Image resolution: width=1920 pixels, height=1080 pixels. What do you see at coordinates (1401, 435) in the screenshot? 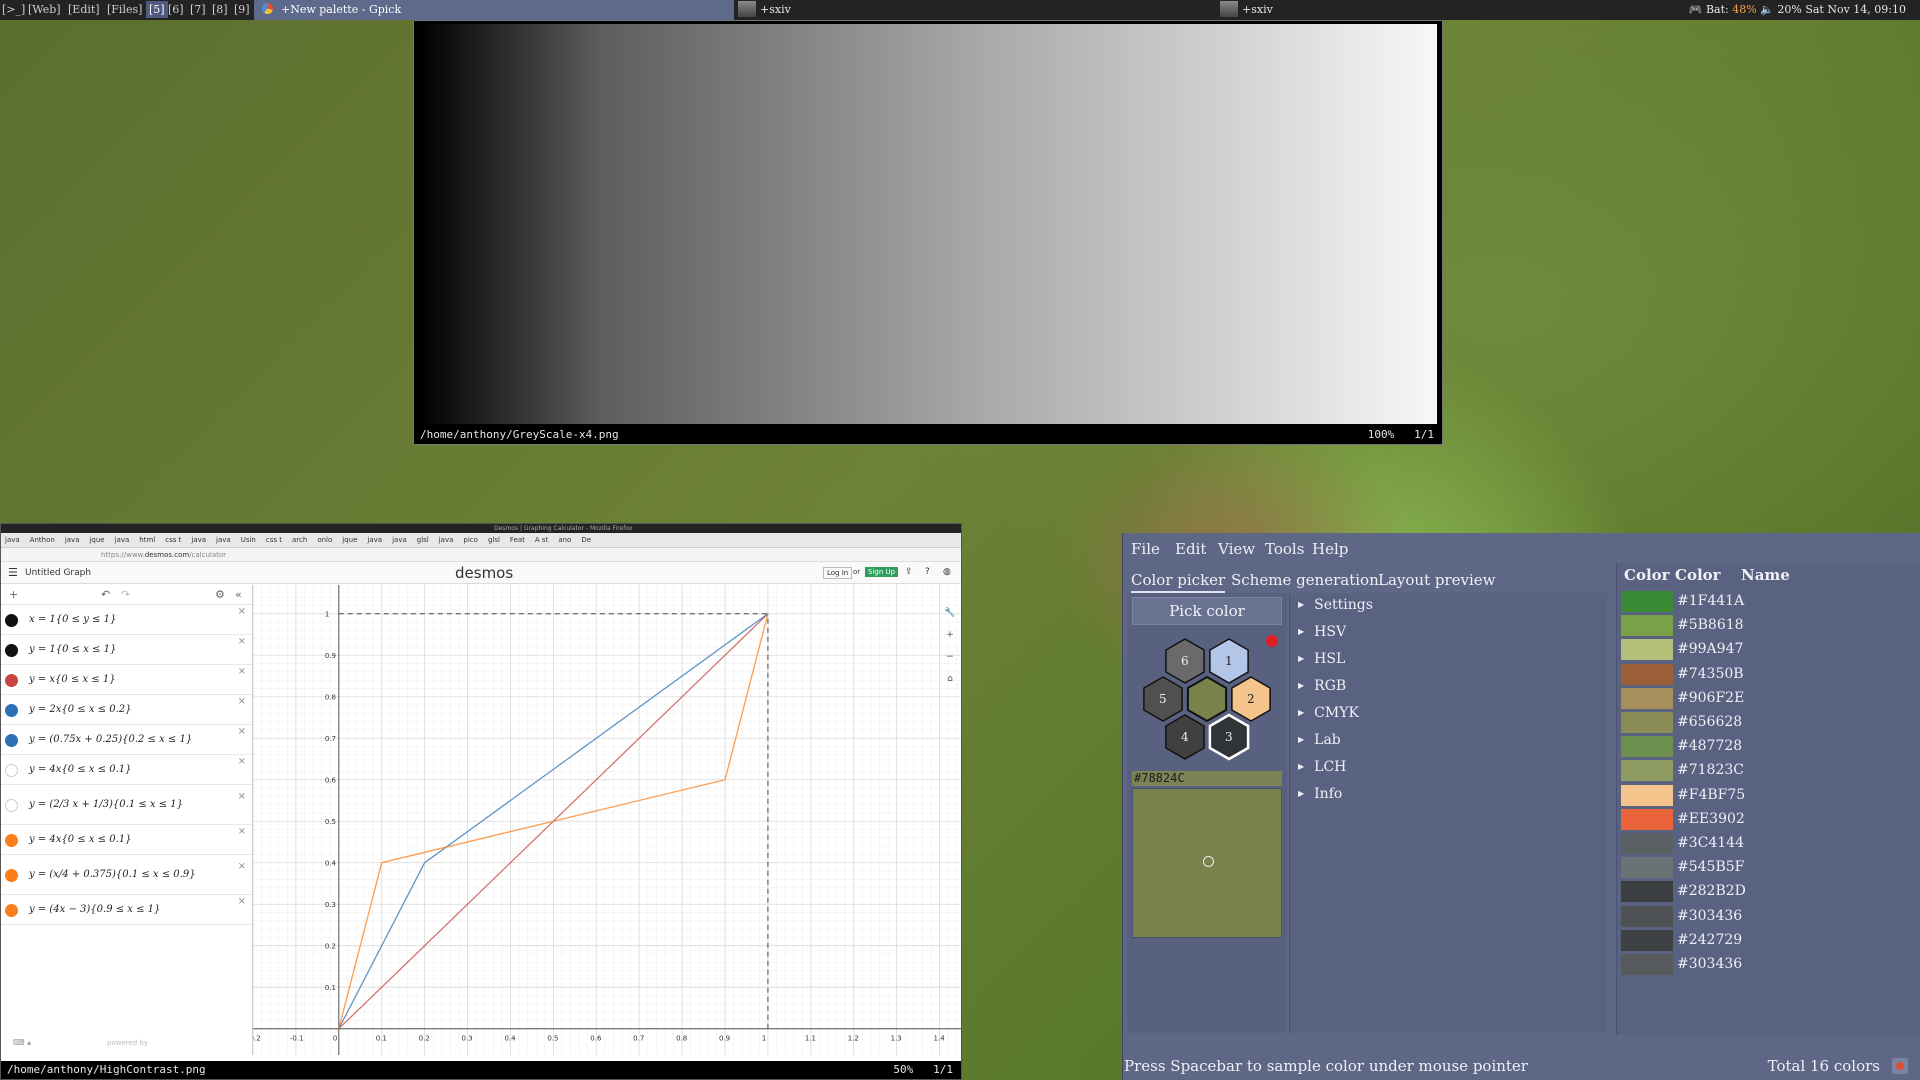
I see `zoom-and-index: 100% 1/1` at bounding box center [1401, 435].